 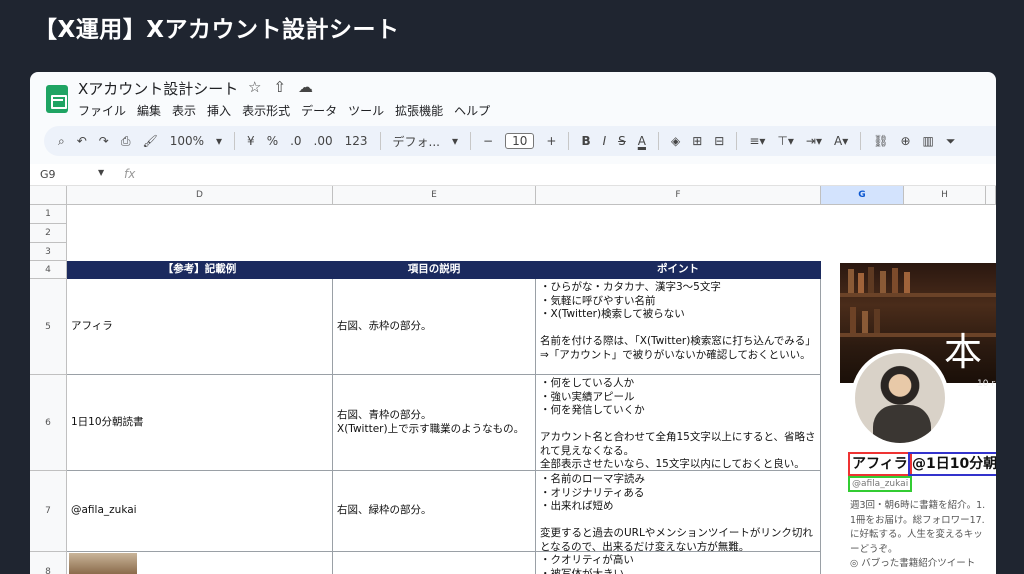 What do you see at coordinates (434, 563) in the screenshot?
I see `table-cell-description` at bounding box center [434, 563].